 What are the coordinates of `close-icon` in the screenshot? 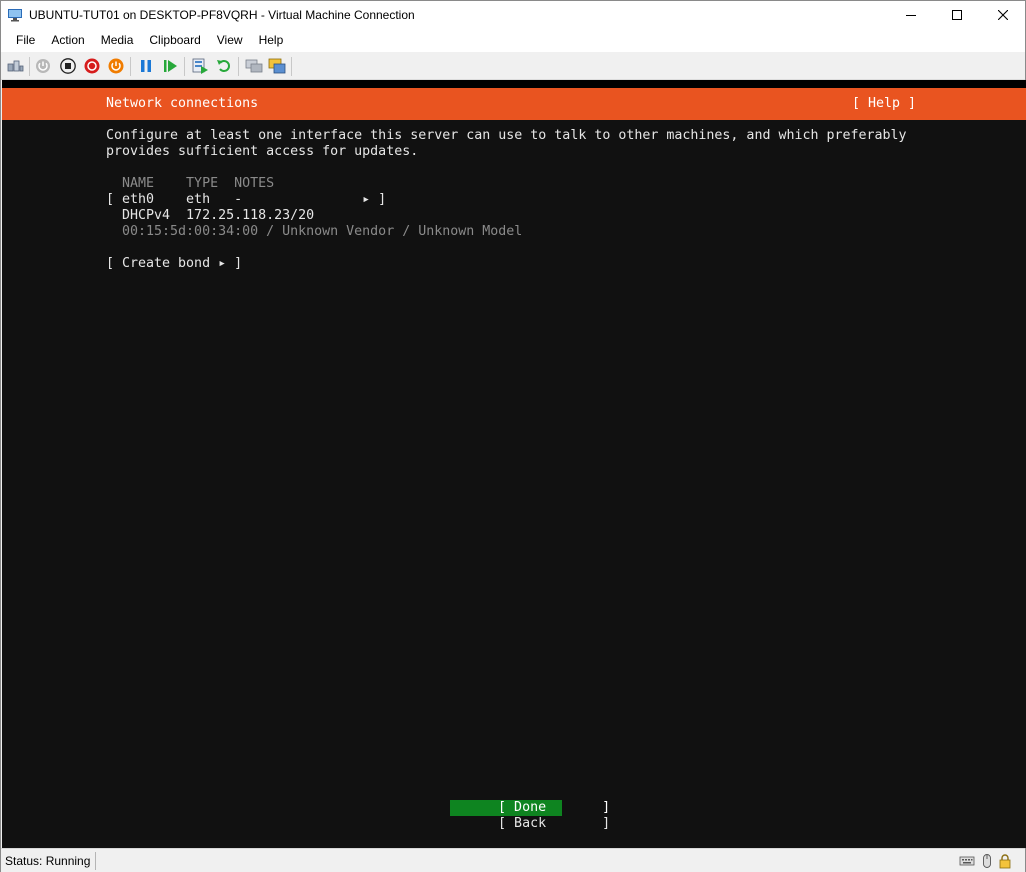 It's located at (1003, 15).